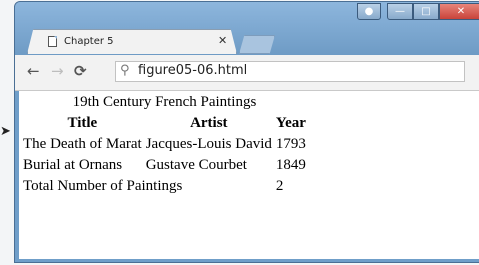 Image resolution: width=479 pixels, height=265 pixels. Describe the element at coordinates (132, 41) in the screenshot. I see `browser-tab: Chapter 5 ✕` at that location.